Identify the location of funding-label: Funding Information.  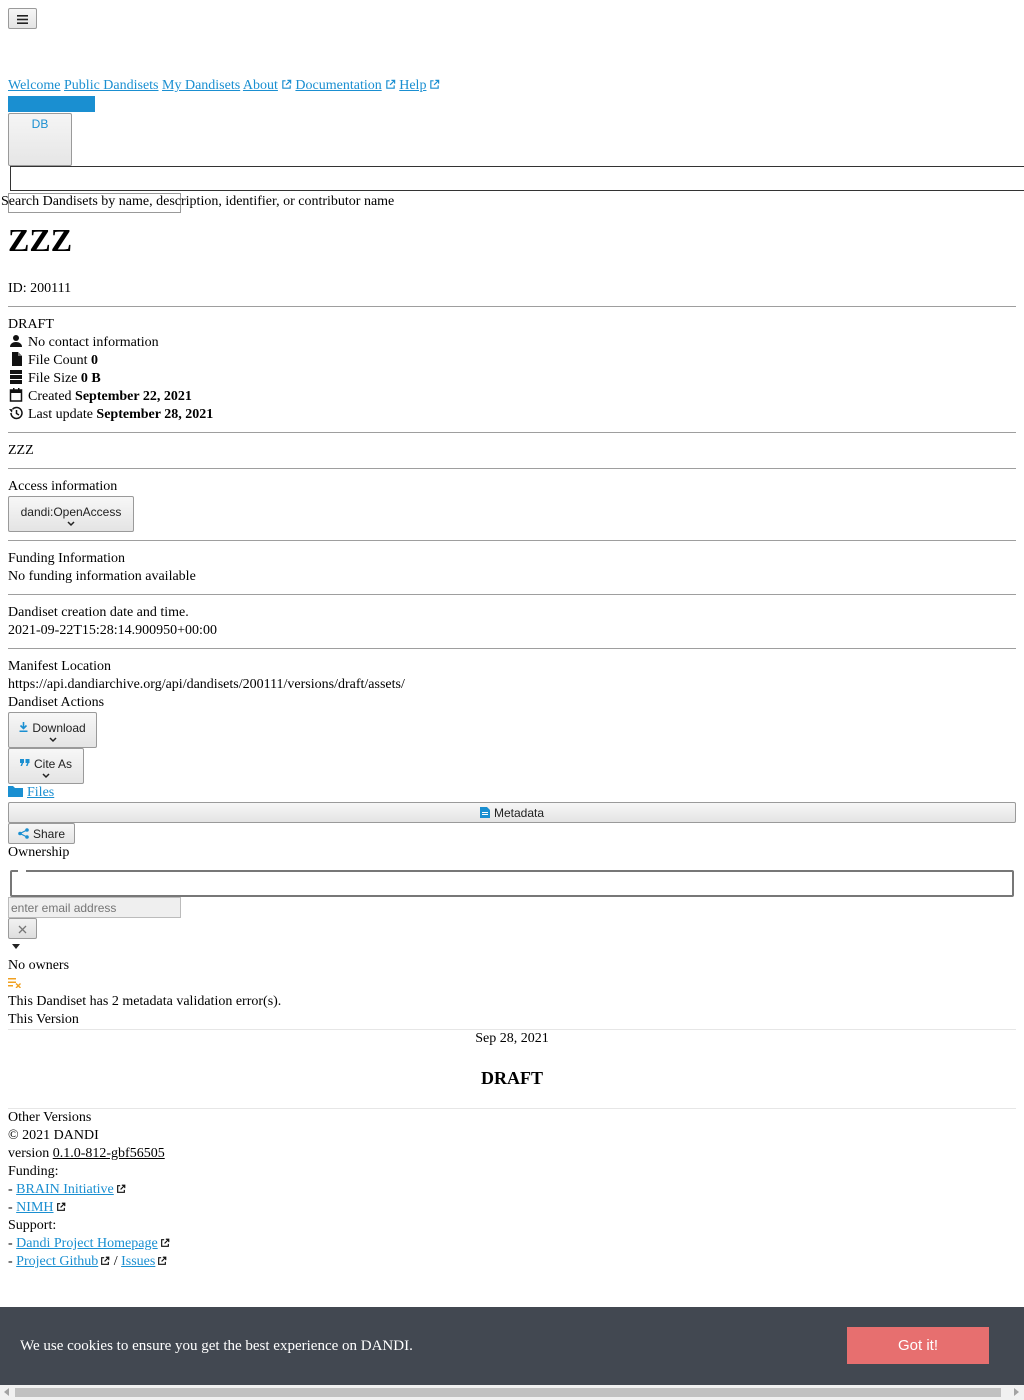
(67, 558).